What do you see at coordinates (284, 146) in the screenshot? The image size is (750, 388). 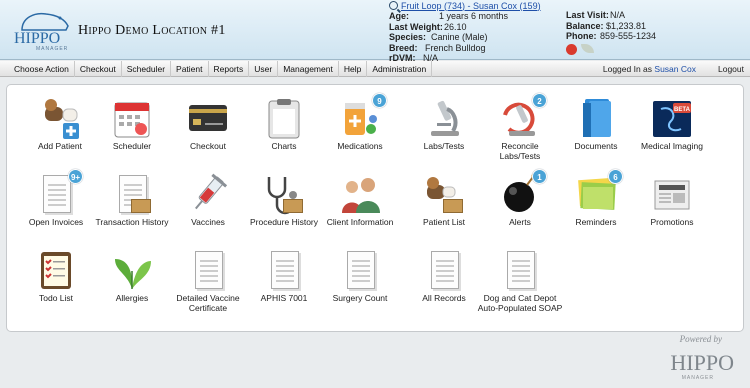 I see `tile-label: Charts` at bounding box center [284, 146].